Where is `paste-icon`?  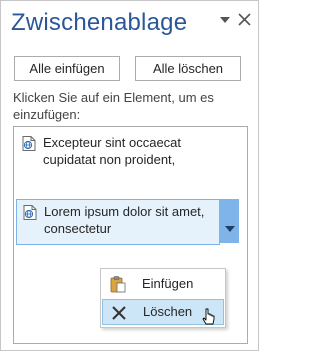
paste-icon is located at coordinates (118, 284).